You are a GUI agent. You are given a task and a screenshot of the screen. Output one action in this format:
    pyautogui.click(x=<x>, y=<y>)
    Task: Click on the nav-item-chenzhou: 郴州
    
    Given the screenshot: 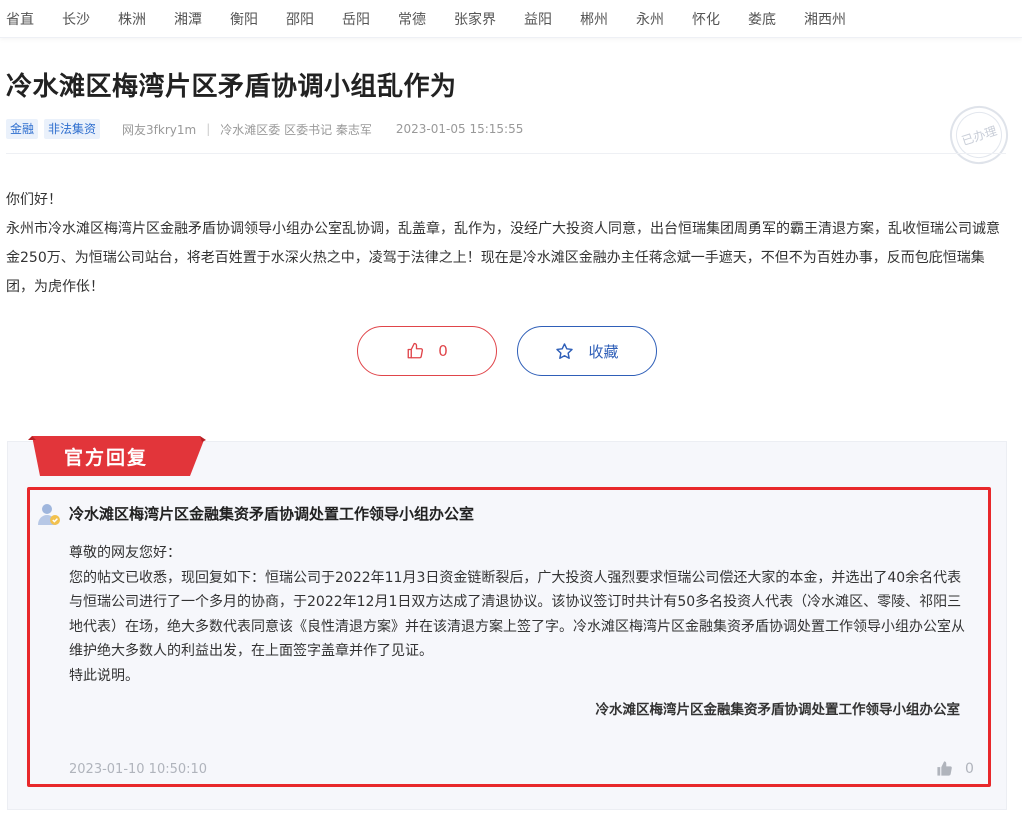 What is the action you would take?
    pyautogui.click(x=594, y=19)
    